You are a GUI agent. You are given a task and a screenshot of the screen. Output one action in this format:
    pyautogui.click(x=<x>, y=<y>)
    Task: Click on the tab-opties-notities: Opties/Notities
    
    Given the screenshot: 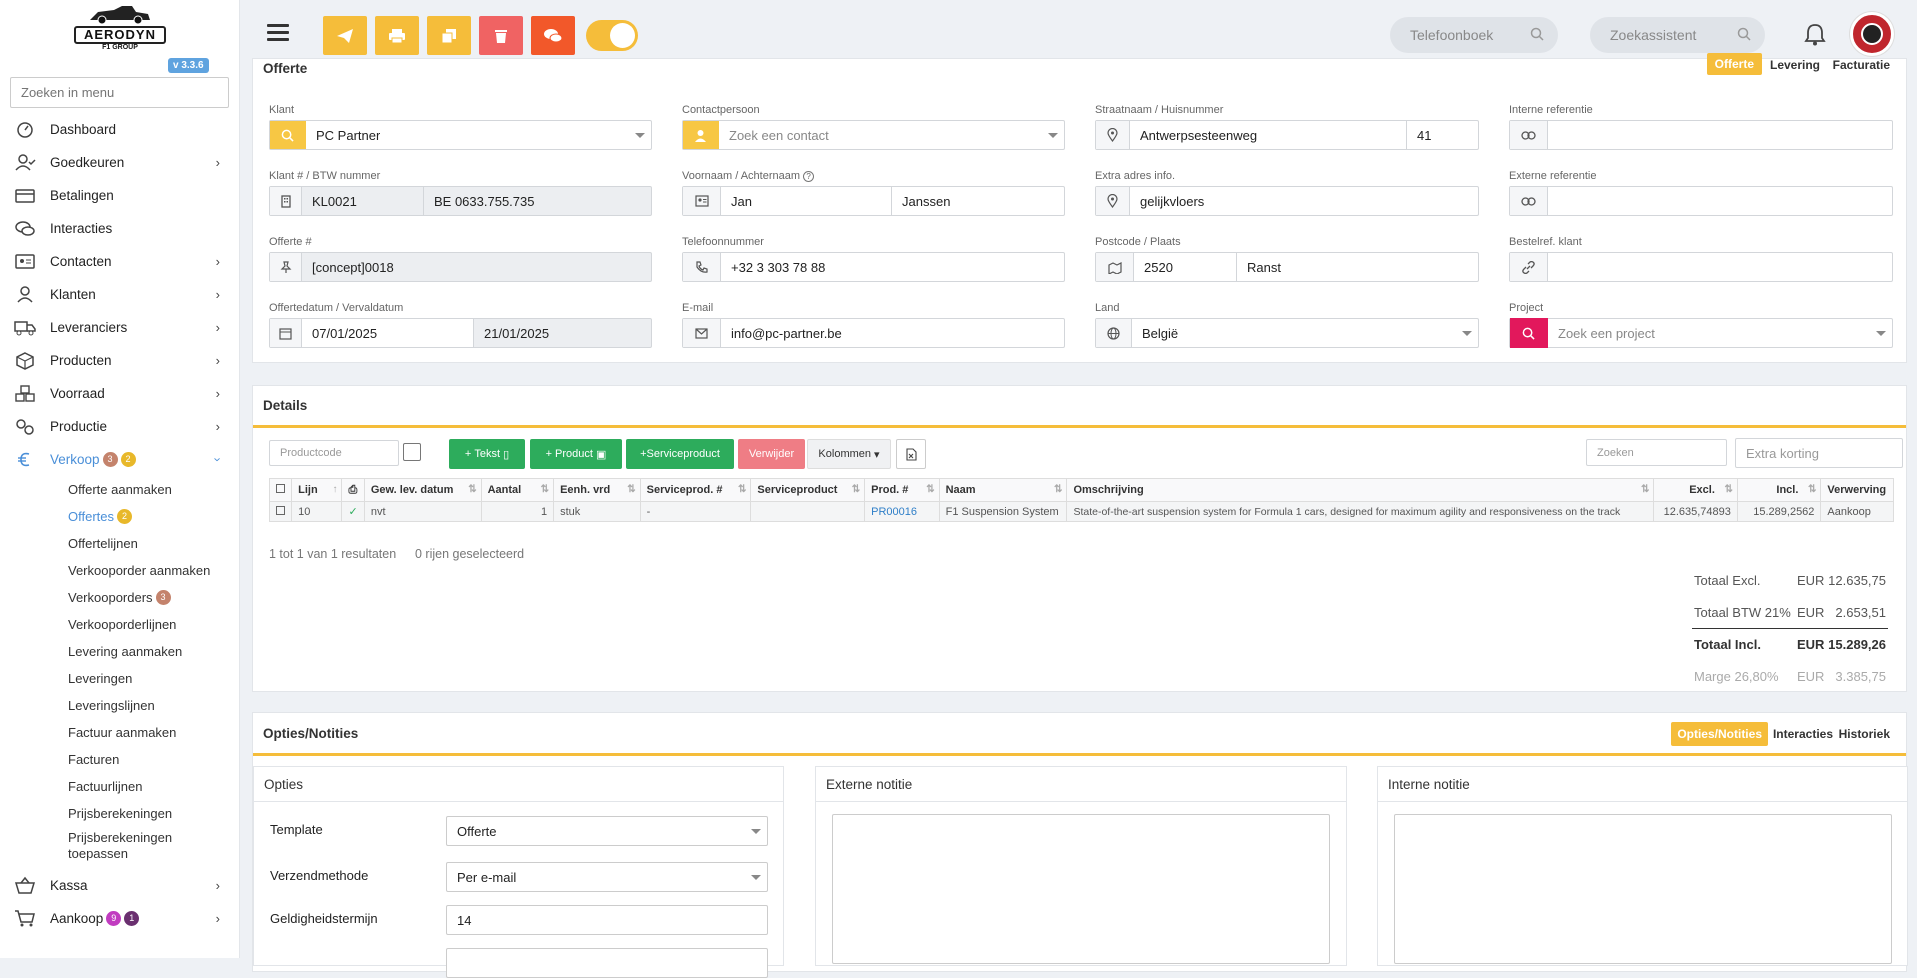 What is the action you would take?
    pyautogui.click(x=1719, y=734)
    